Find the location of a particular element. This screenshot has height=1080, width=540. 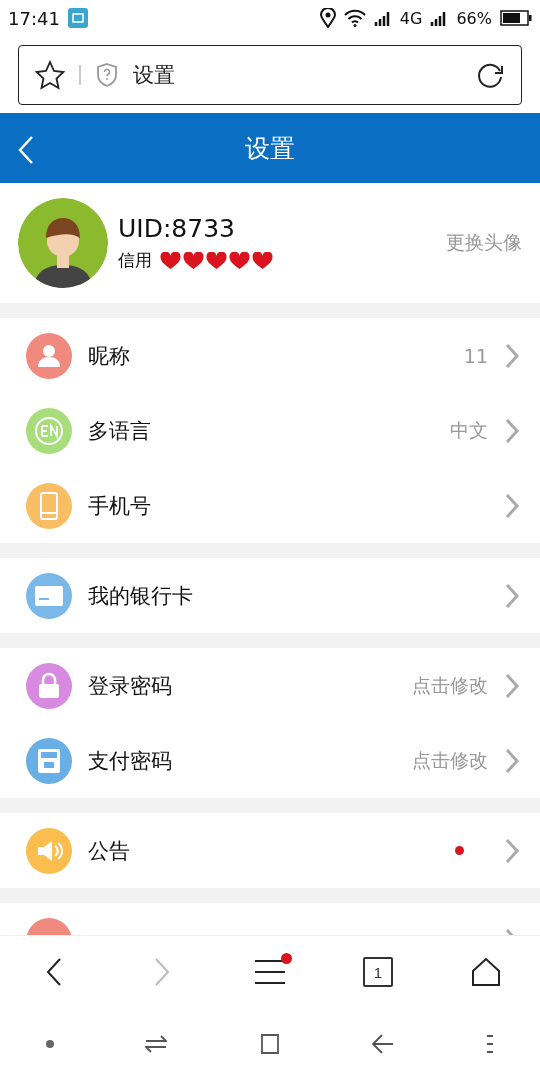

title: 设置 is located at coordinates (270, 148).